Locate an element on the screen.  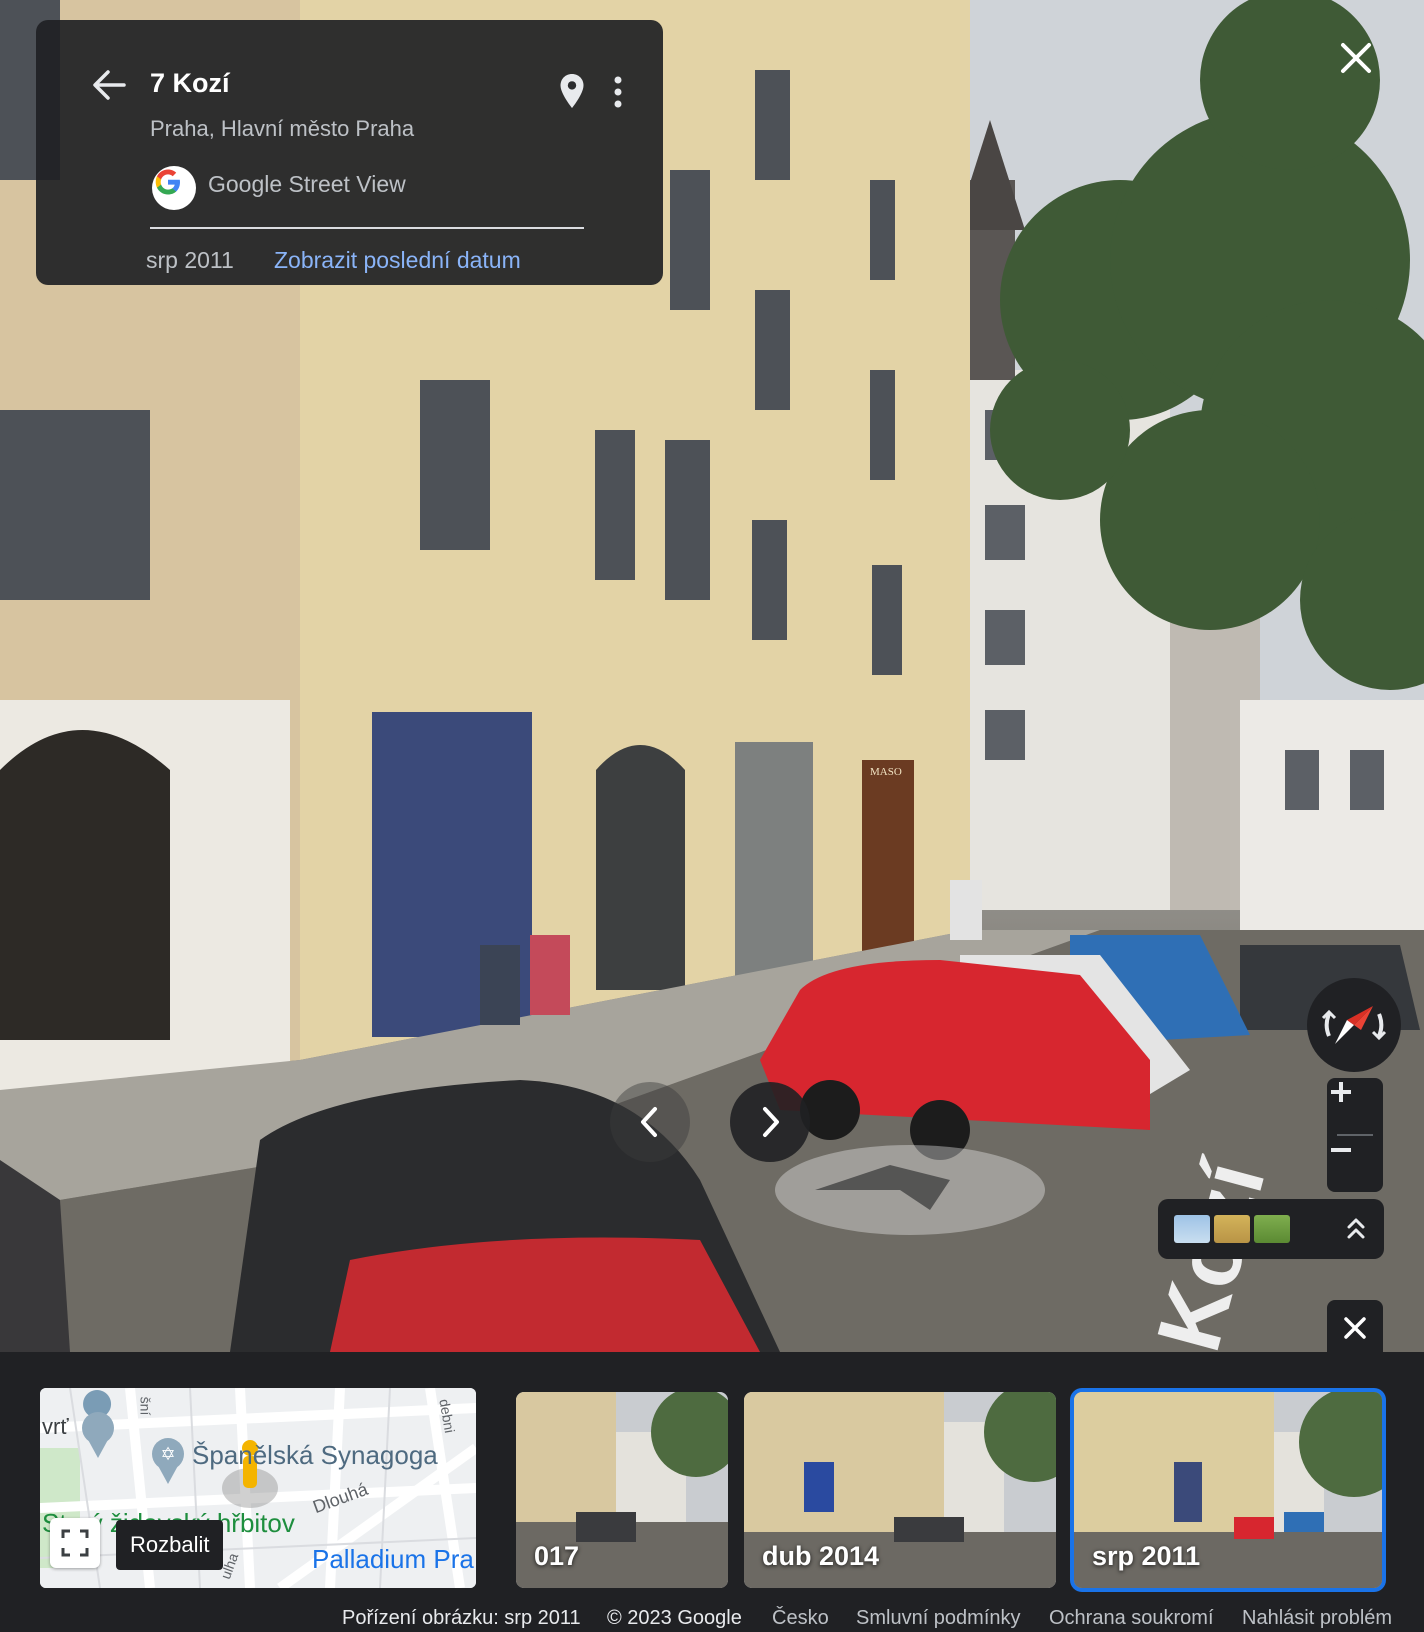
next-step-button is located at coordinates (770, 1122).